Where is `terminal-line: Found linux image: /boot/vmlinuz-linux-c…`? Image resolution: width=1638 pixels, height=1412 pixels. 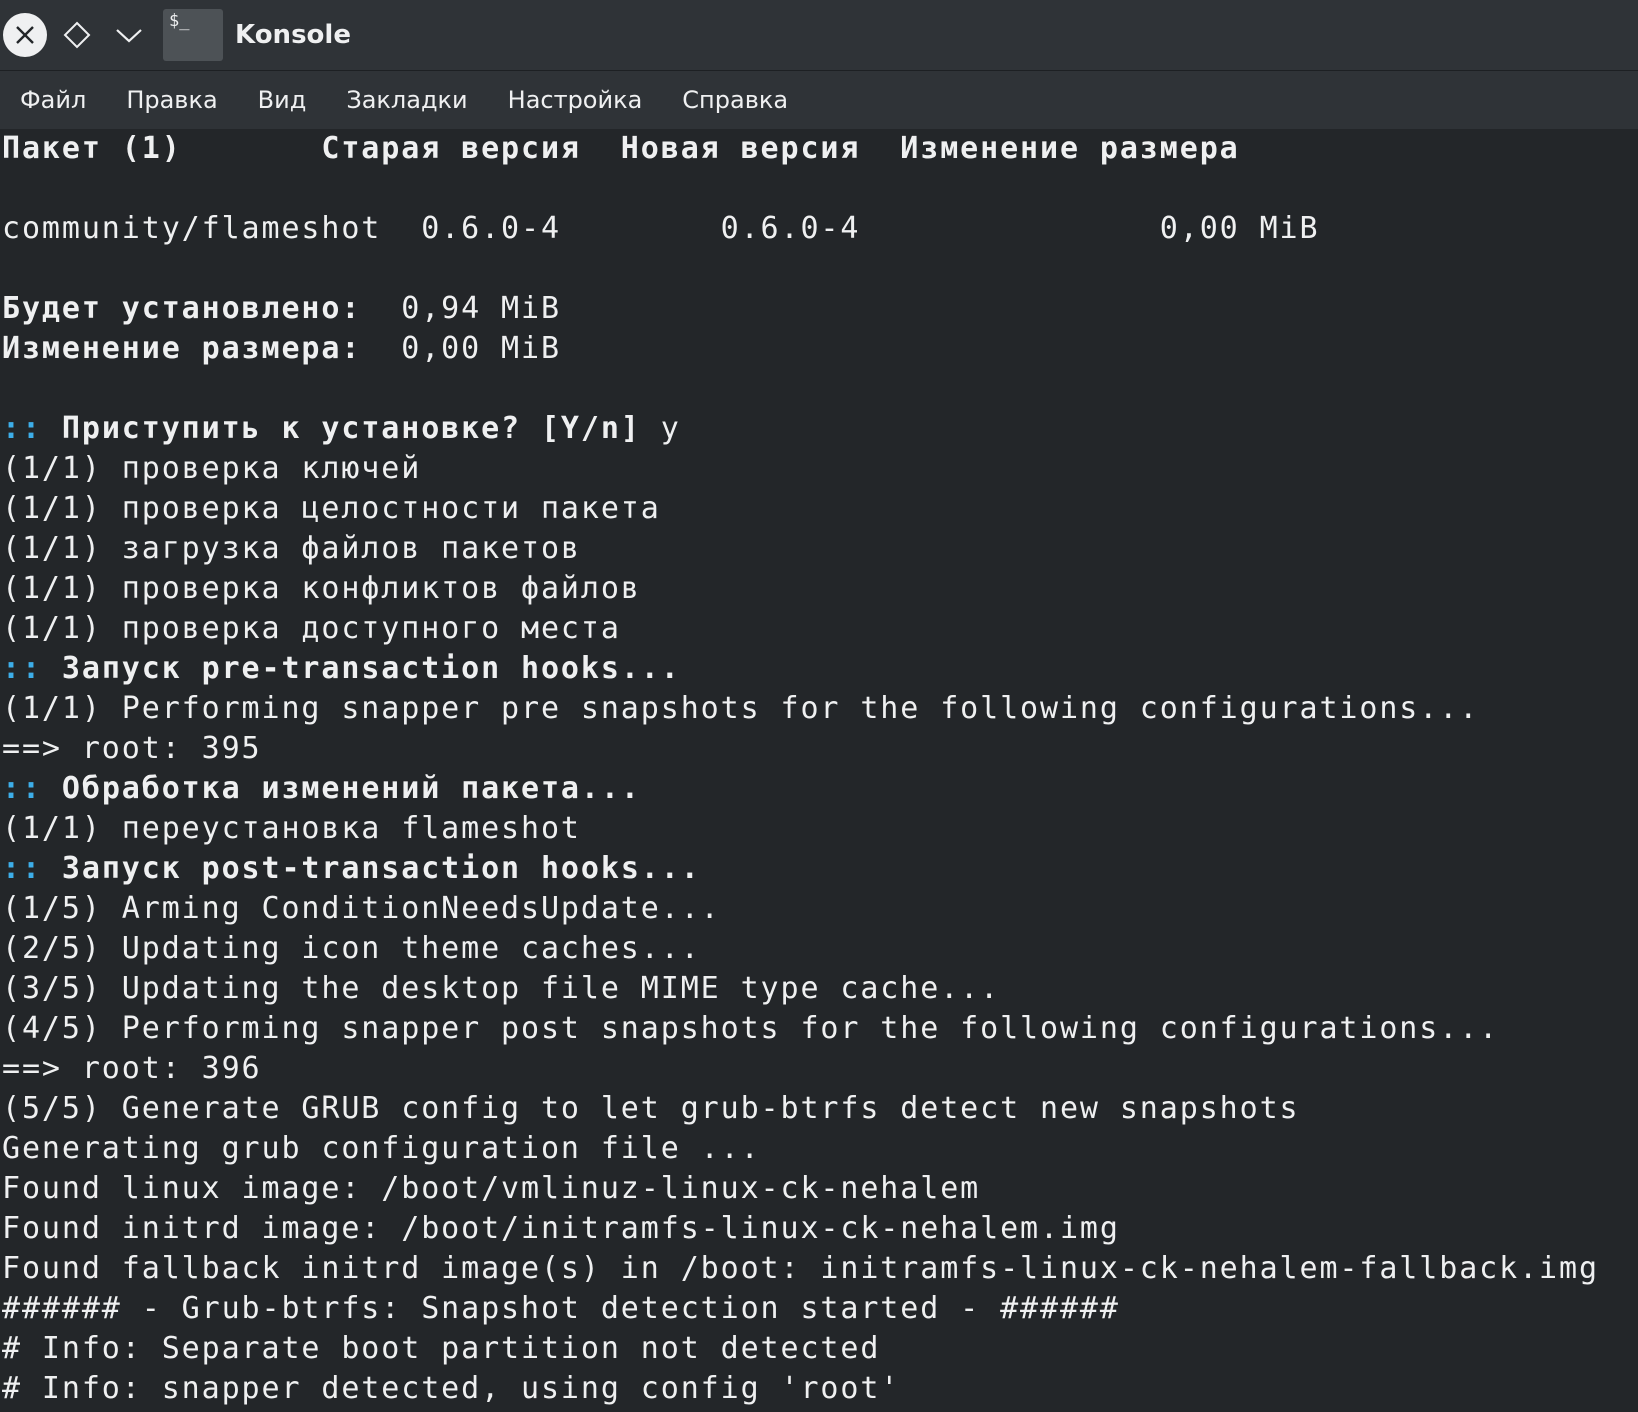
terminal-line: Found linux image: /boot/vmlinuz-linux-c… is located at coordinates (820, 1189).